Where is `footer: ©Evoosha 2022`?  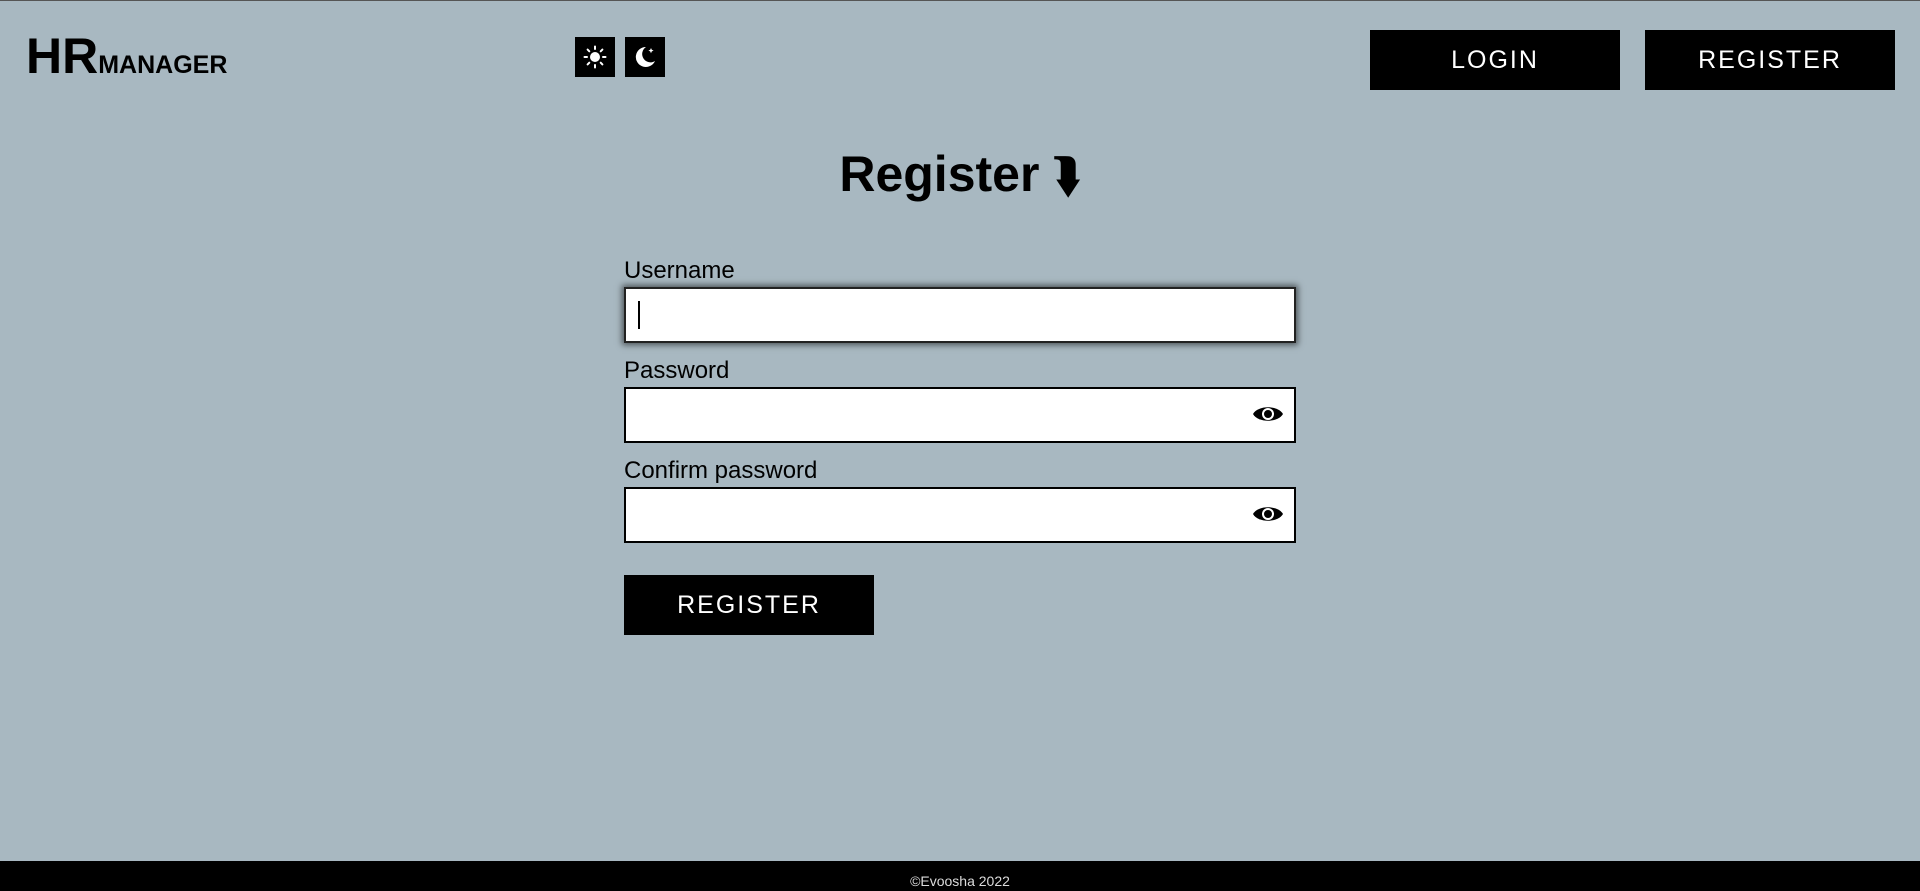 footer: ©Evoosha 2022 is located at coordinates (960, 876).